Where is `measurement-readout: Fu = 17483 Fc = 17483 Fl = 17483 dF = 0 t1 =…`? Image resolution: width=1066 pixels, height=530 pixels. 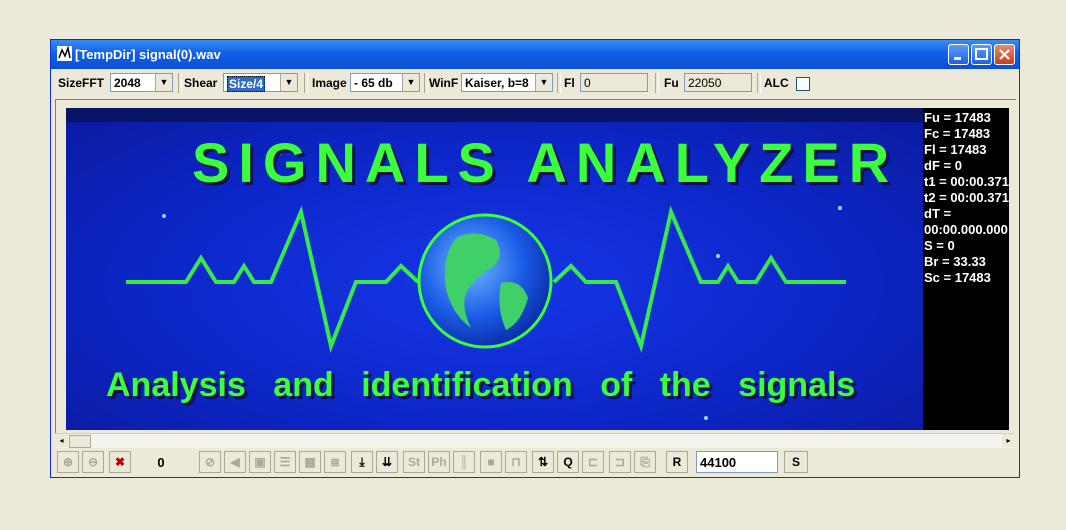
measurement-readout: Fu = 17483 Fc = 17483 Fl = 17483 dF = 0 t1 =… is located at coordinates (970, 198).